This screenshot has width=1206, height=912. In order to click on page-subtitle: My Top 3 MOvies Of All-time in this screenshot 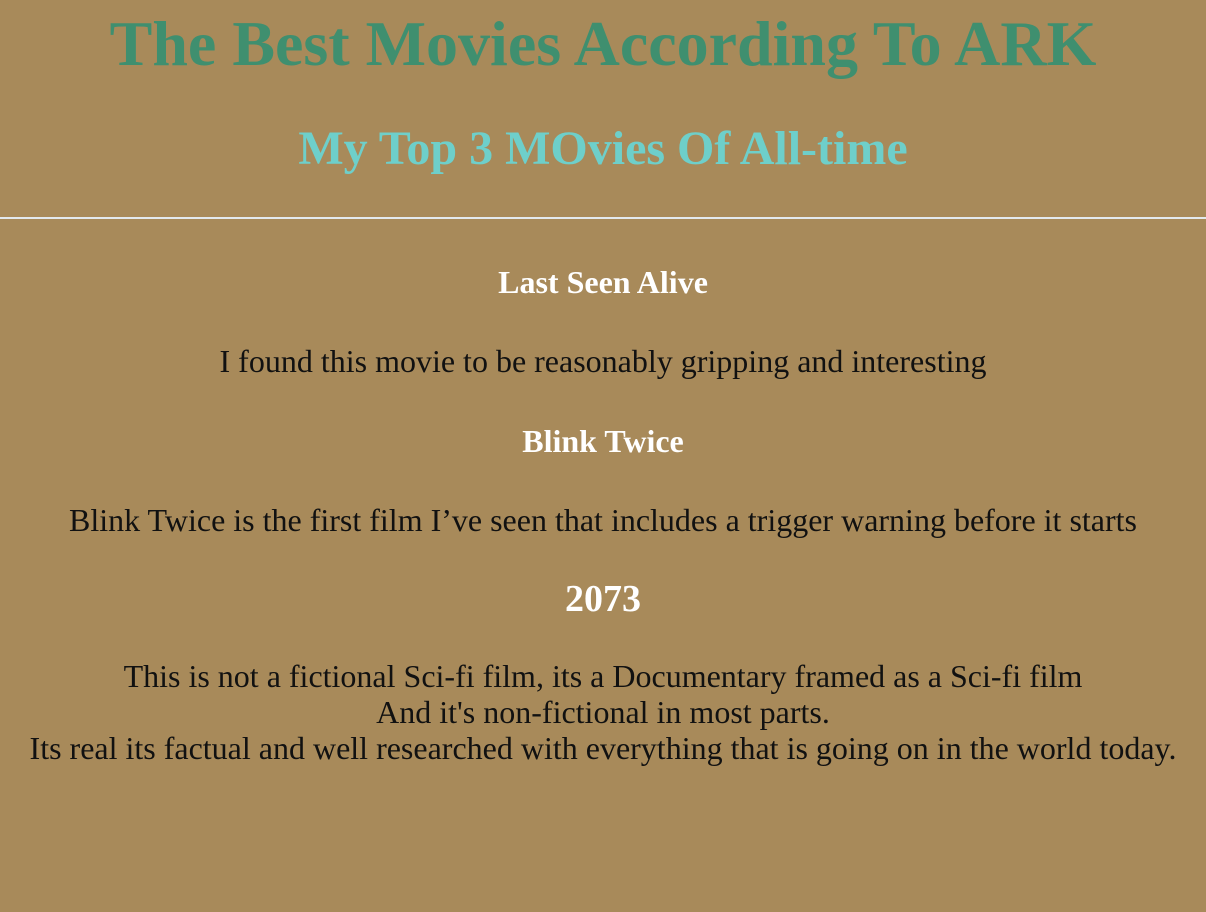, I will do `click(603, 148)`.